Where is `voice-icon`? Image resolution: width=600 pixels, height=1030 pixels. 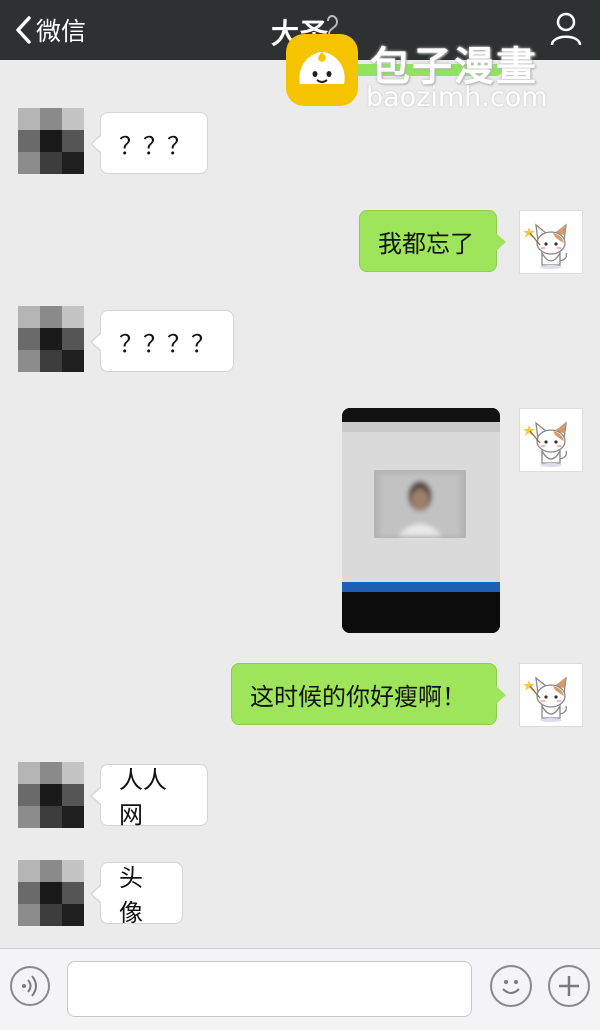 voice-icon is located at coordinates (29, 986).